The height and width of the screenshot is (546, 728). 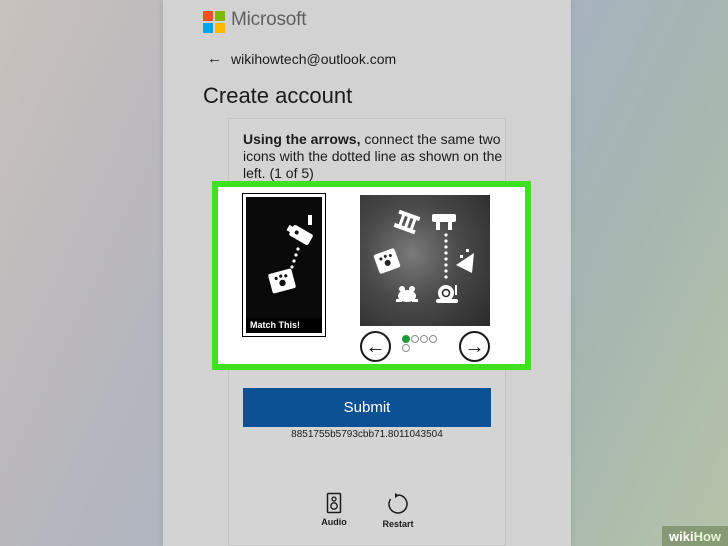 What do you see at coordinates (447, 294) in the screenshot?
I see `snail-icon` at bounding box center [447, 294].